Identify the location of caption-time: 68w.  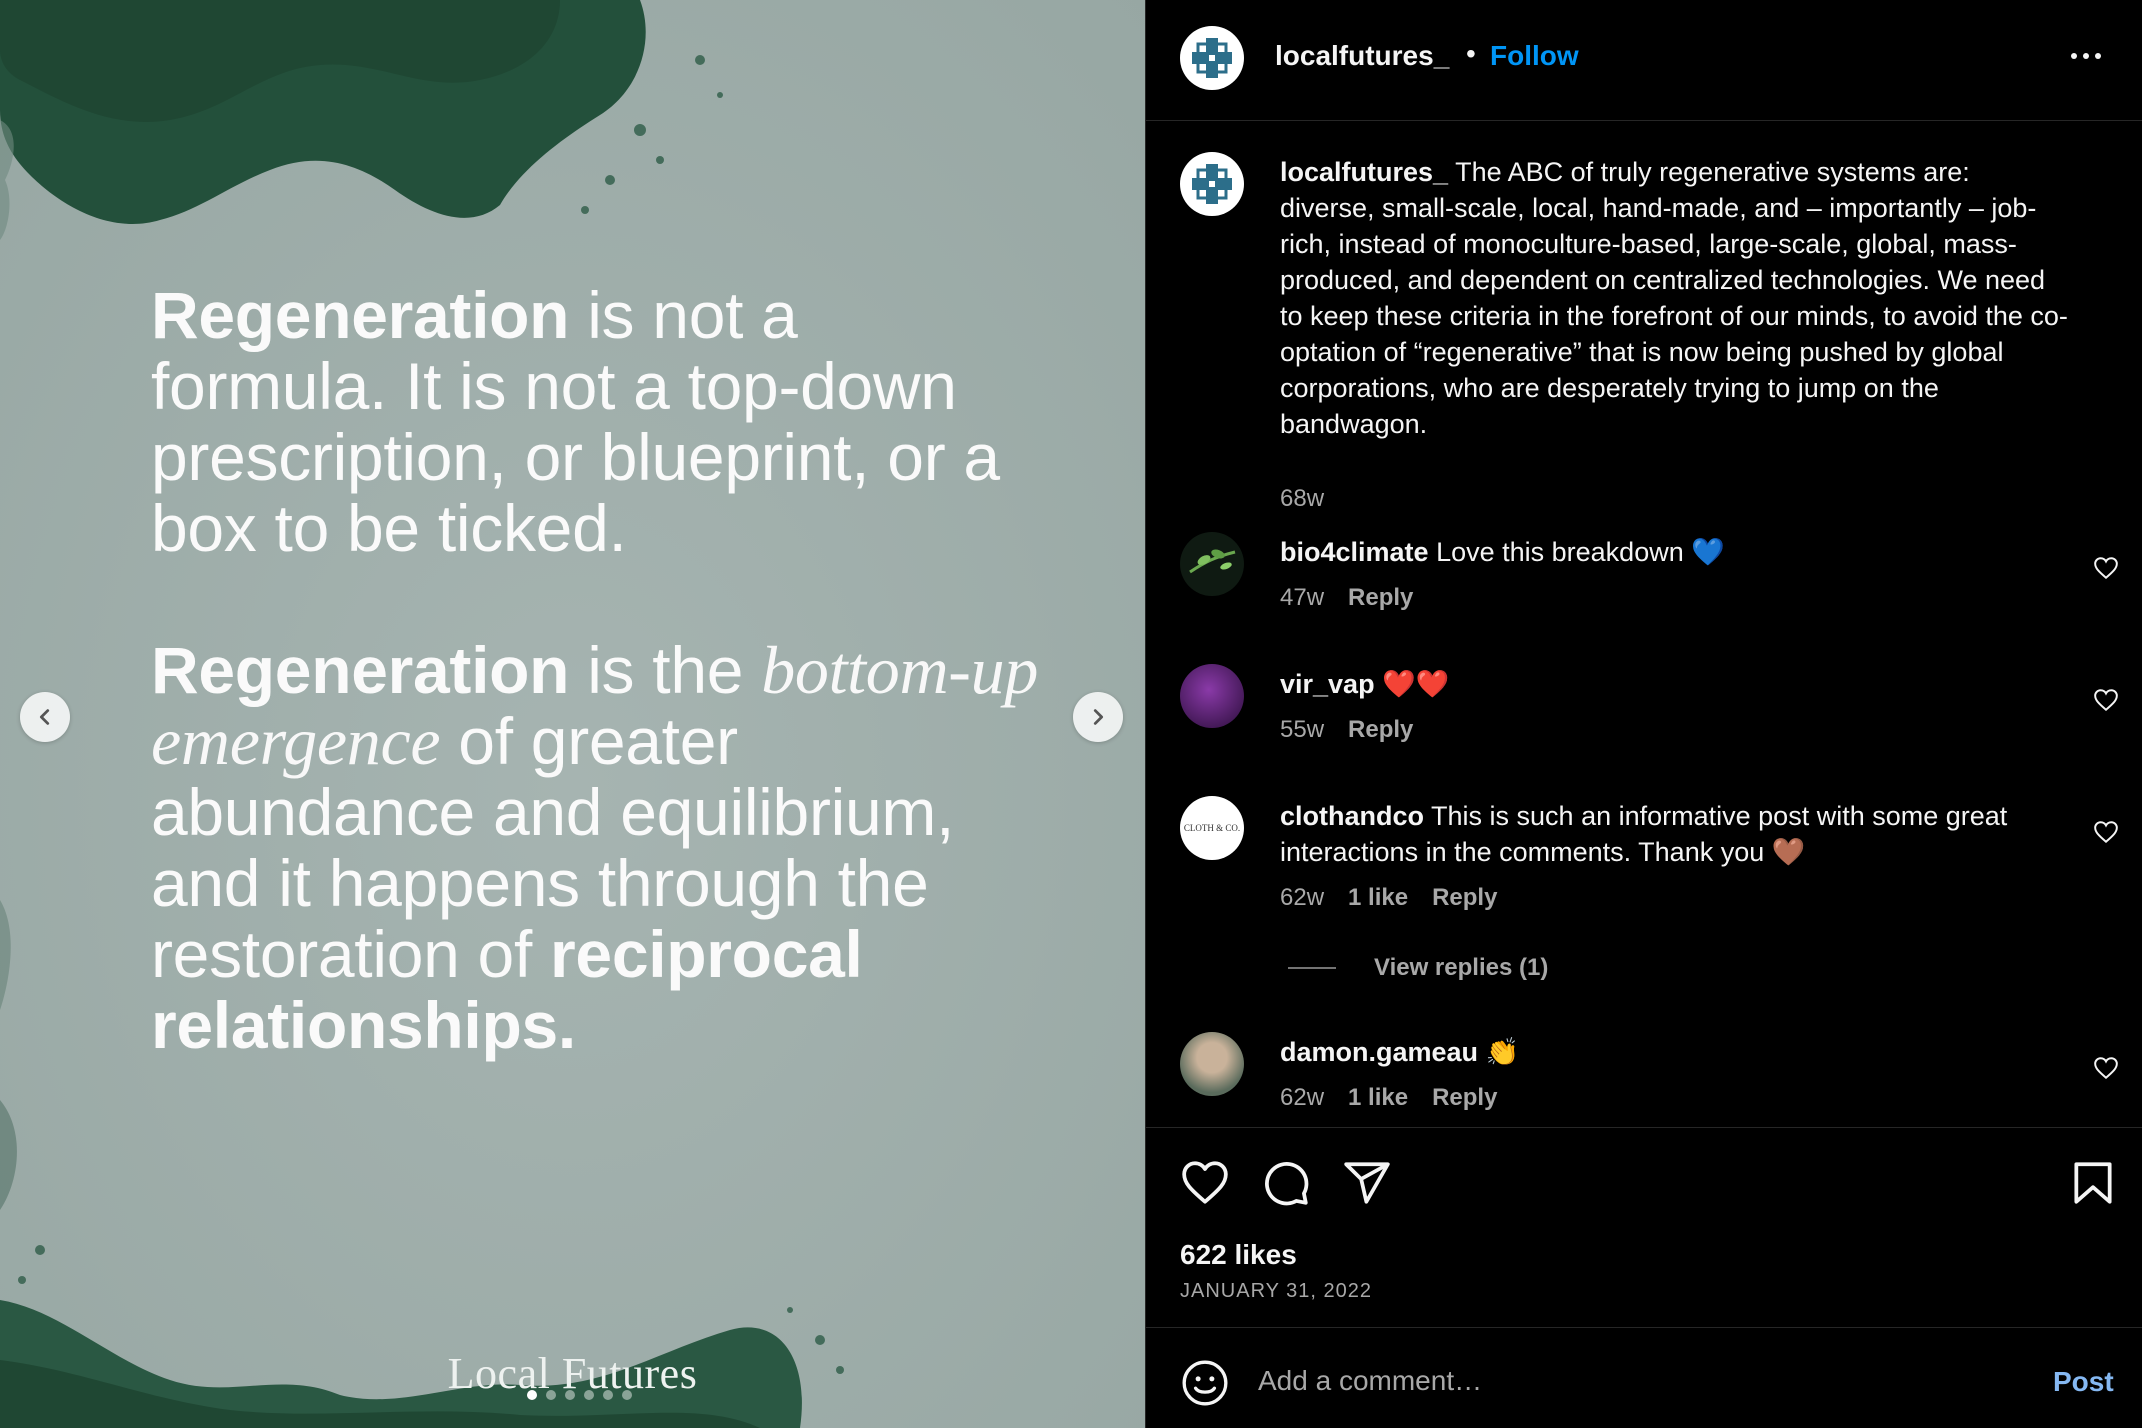
(1302, 499).